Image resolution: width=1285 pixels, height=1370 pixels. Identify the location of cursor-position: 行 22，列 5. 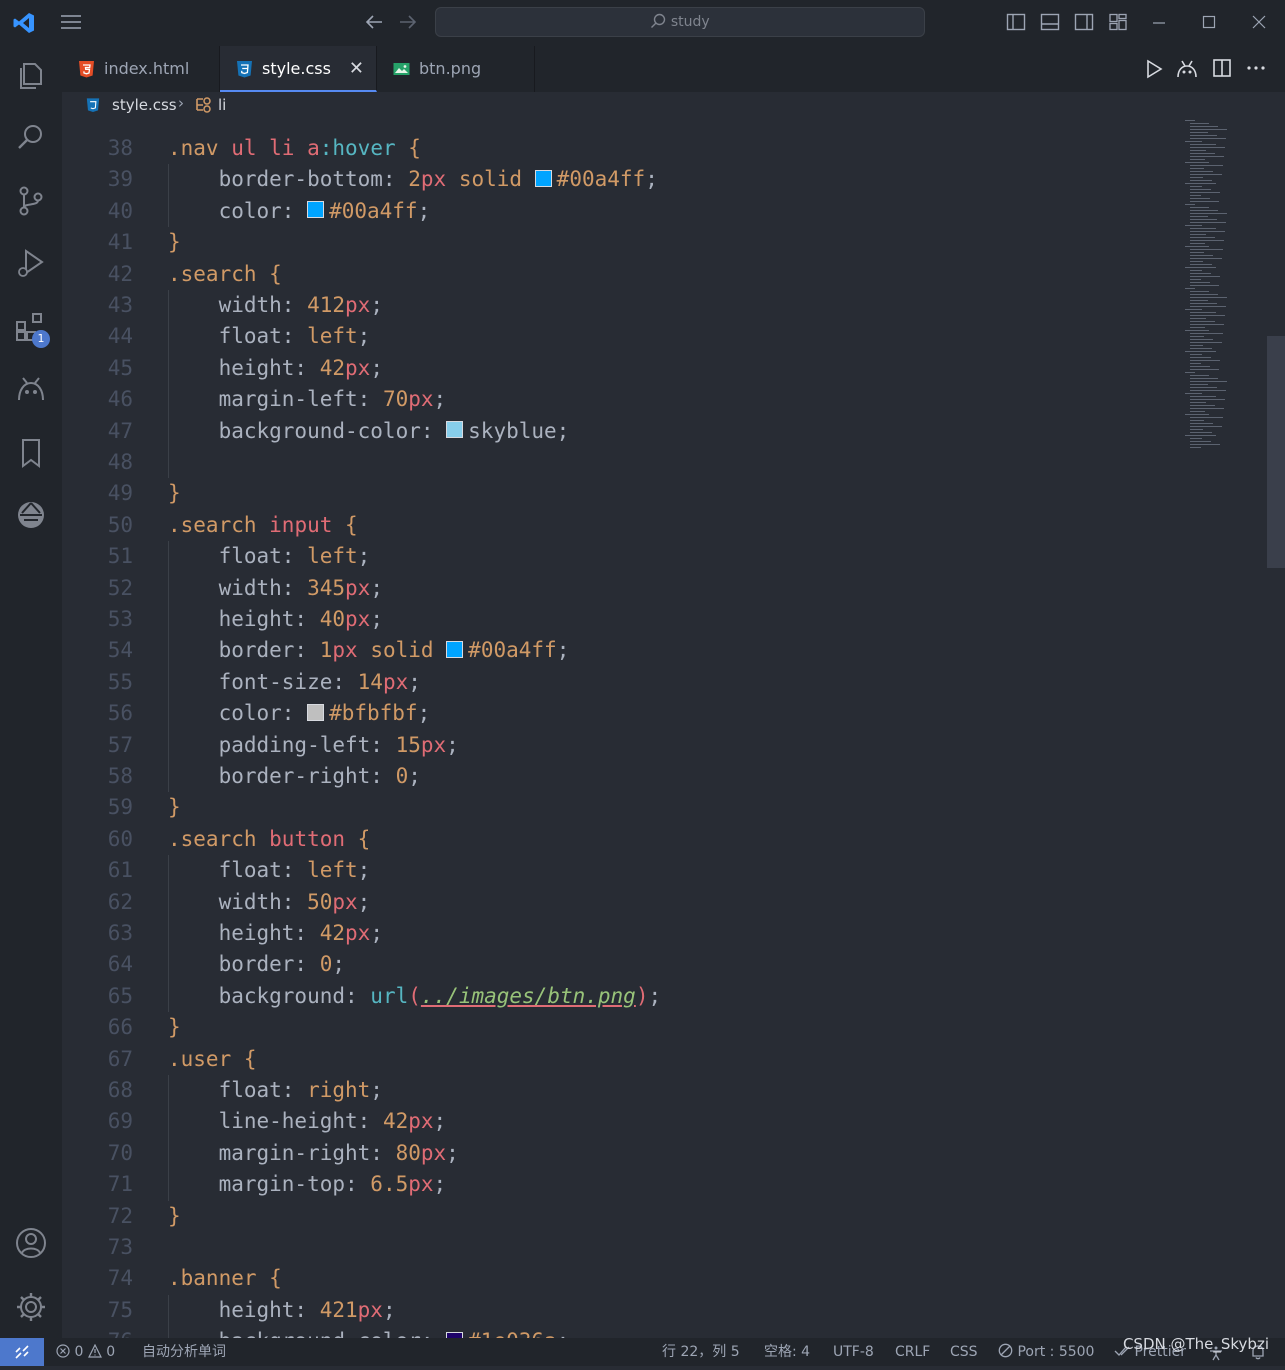
(701, 1352).